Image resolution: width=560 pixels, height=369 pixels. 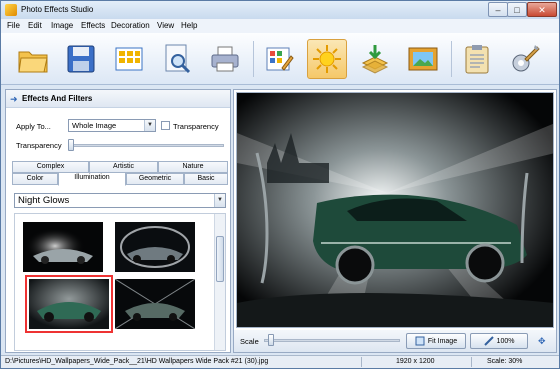 I want to click on edit-button, so click(x=279, y=59).